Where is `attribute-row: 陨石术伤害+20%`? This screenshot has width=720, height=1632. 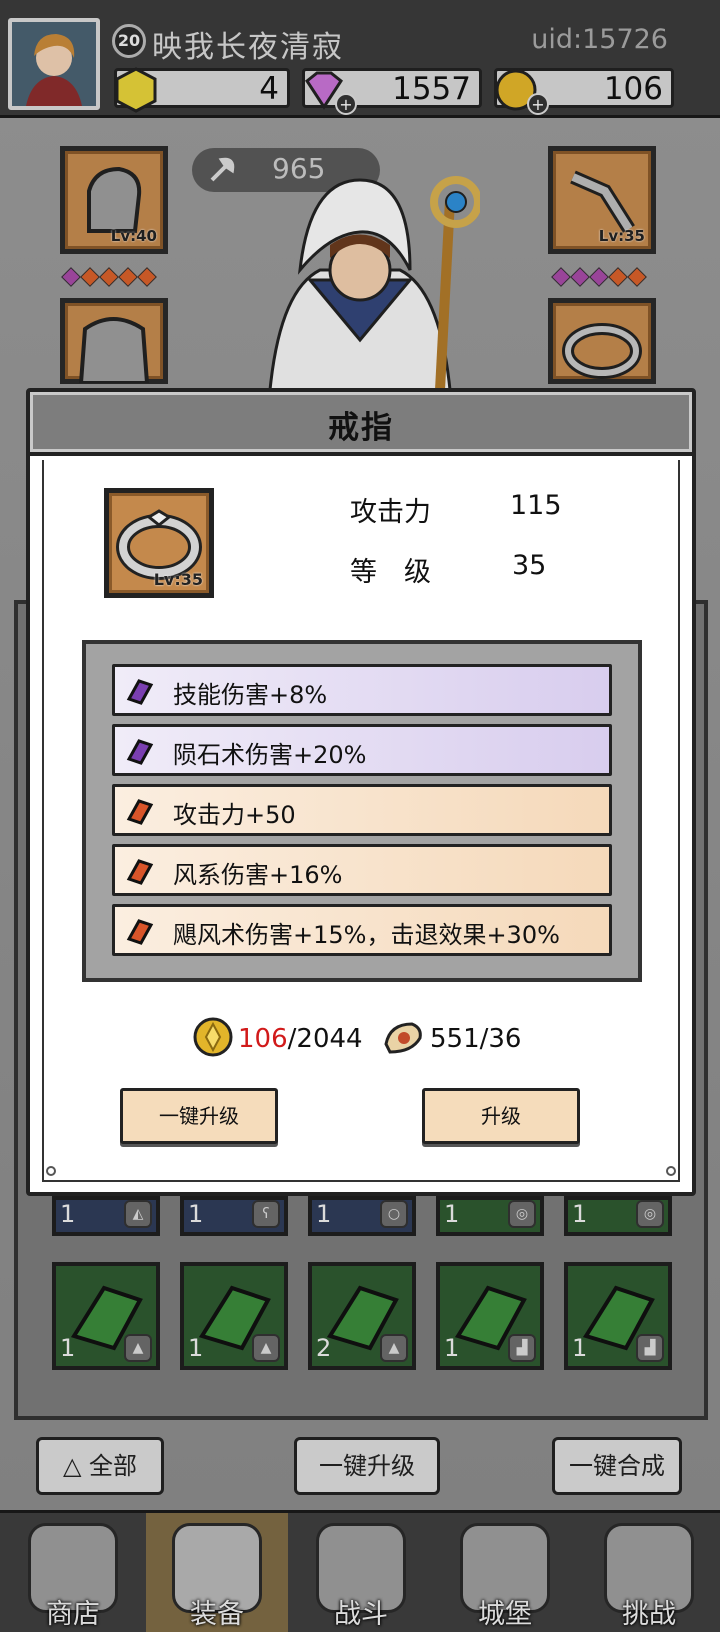
attribute-row: 陨石术伤害+20% is located at coordinates (362, 750).